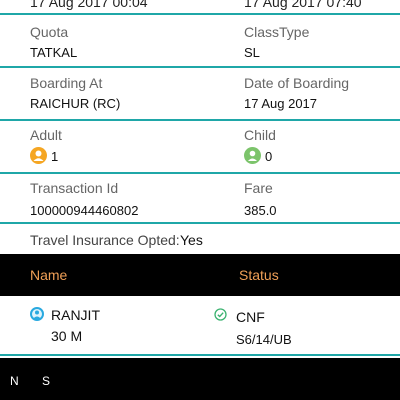  I want to click on insurance-row: Travel Insurance Opted: Yes, so click(200, 239).